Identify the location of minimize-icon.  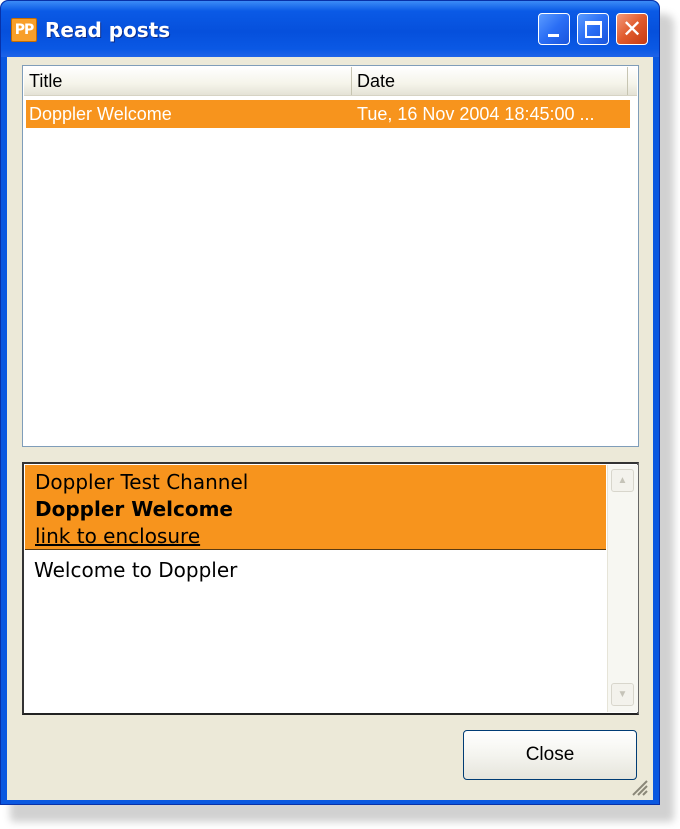
(553, 35).